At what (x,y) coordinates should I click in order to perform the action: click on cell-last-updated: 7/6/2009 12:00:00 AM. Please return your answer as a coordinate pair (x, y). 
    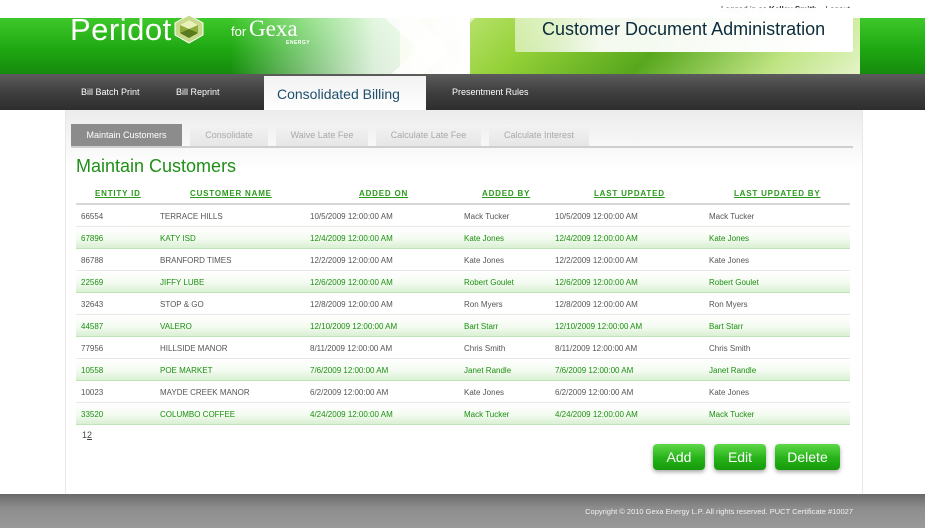
    Looking at the image, I should click on (594, 370).